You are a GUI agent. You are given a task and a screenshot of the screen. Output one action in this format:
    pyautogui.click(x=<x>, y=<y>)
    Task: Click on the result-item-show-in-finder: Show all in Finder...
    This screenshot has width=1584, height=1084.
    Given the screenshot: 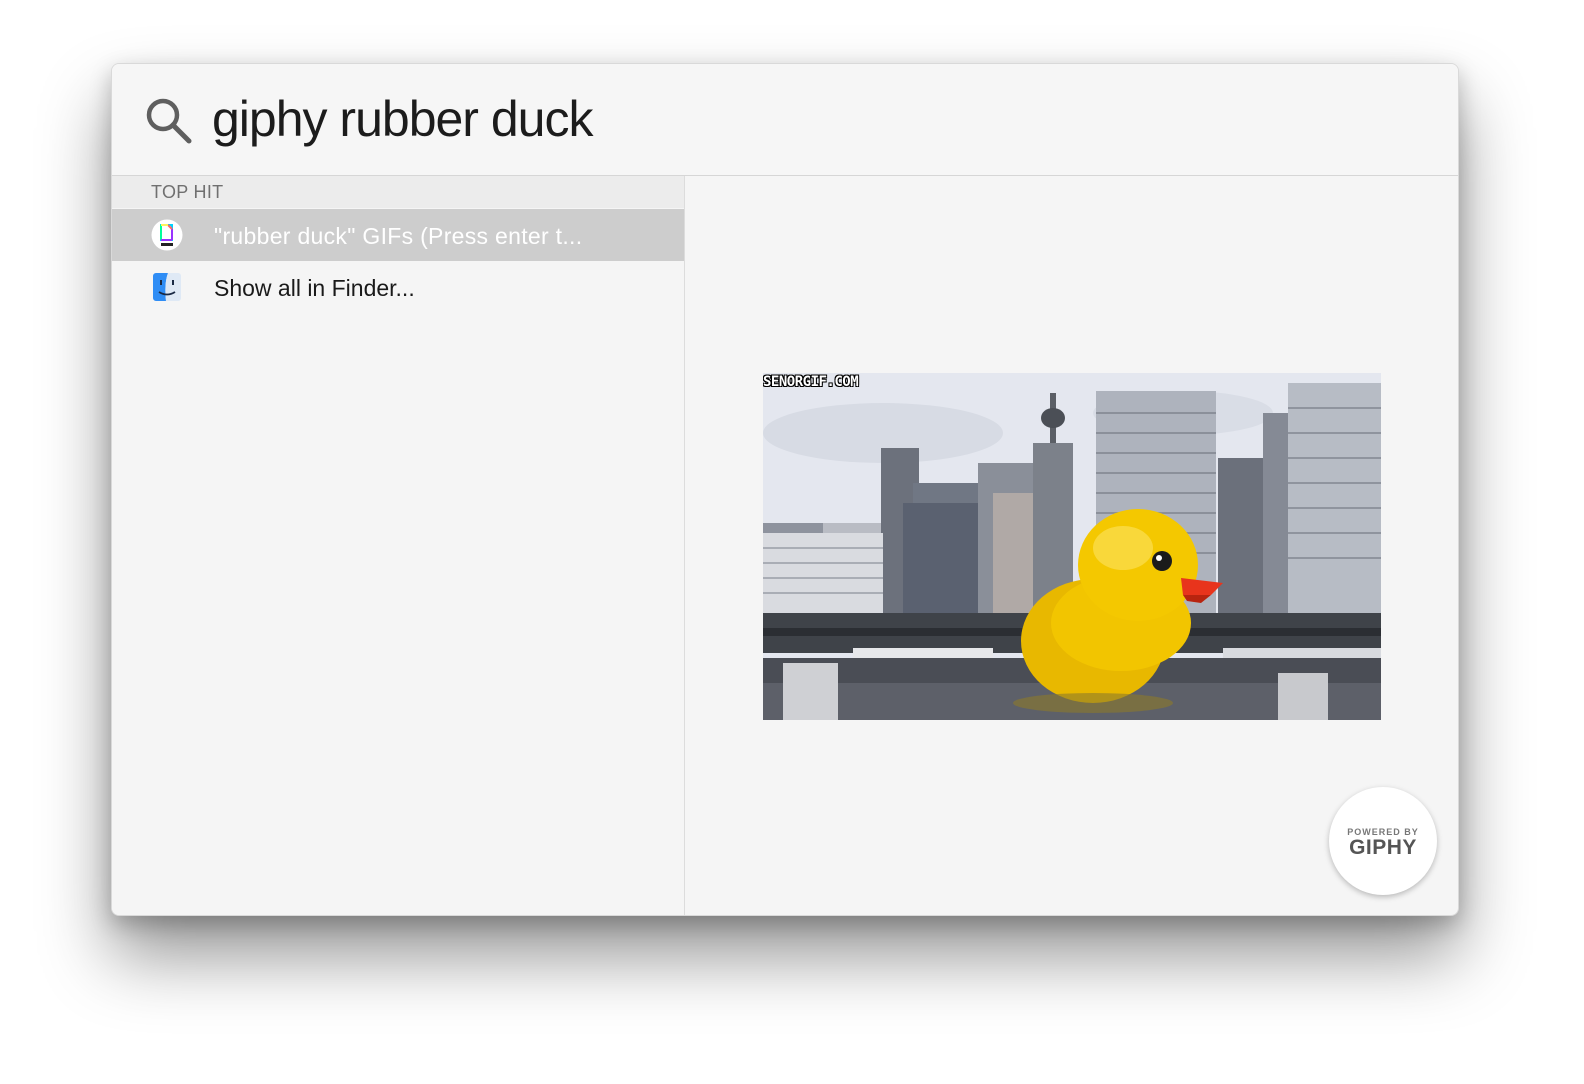 What is the action you would take?
    pyautogui.click(x=398, y=287)
    